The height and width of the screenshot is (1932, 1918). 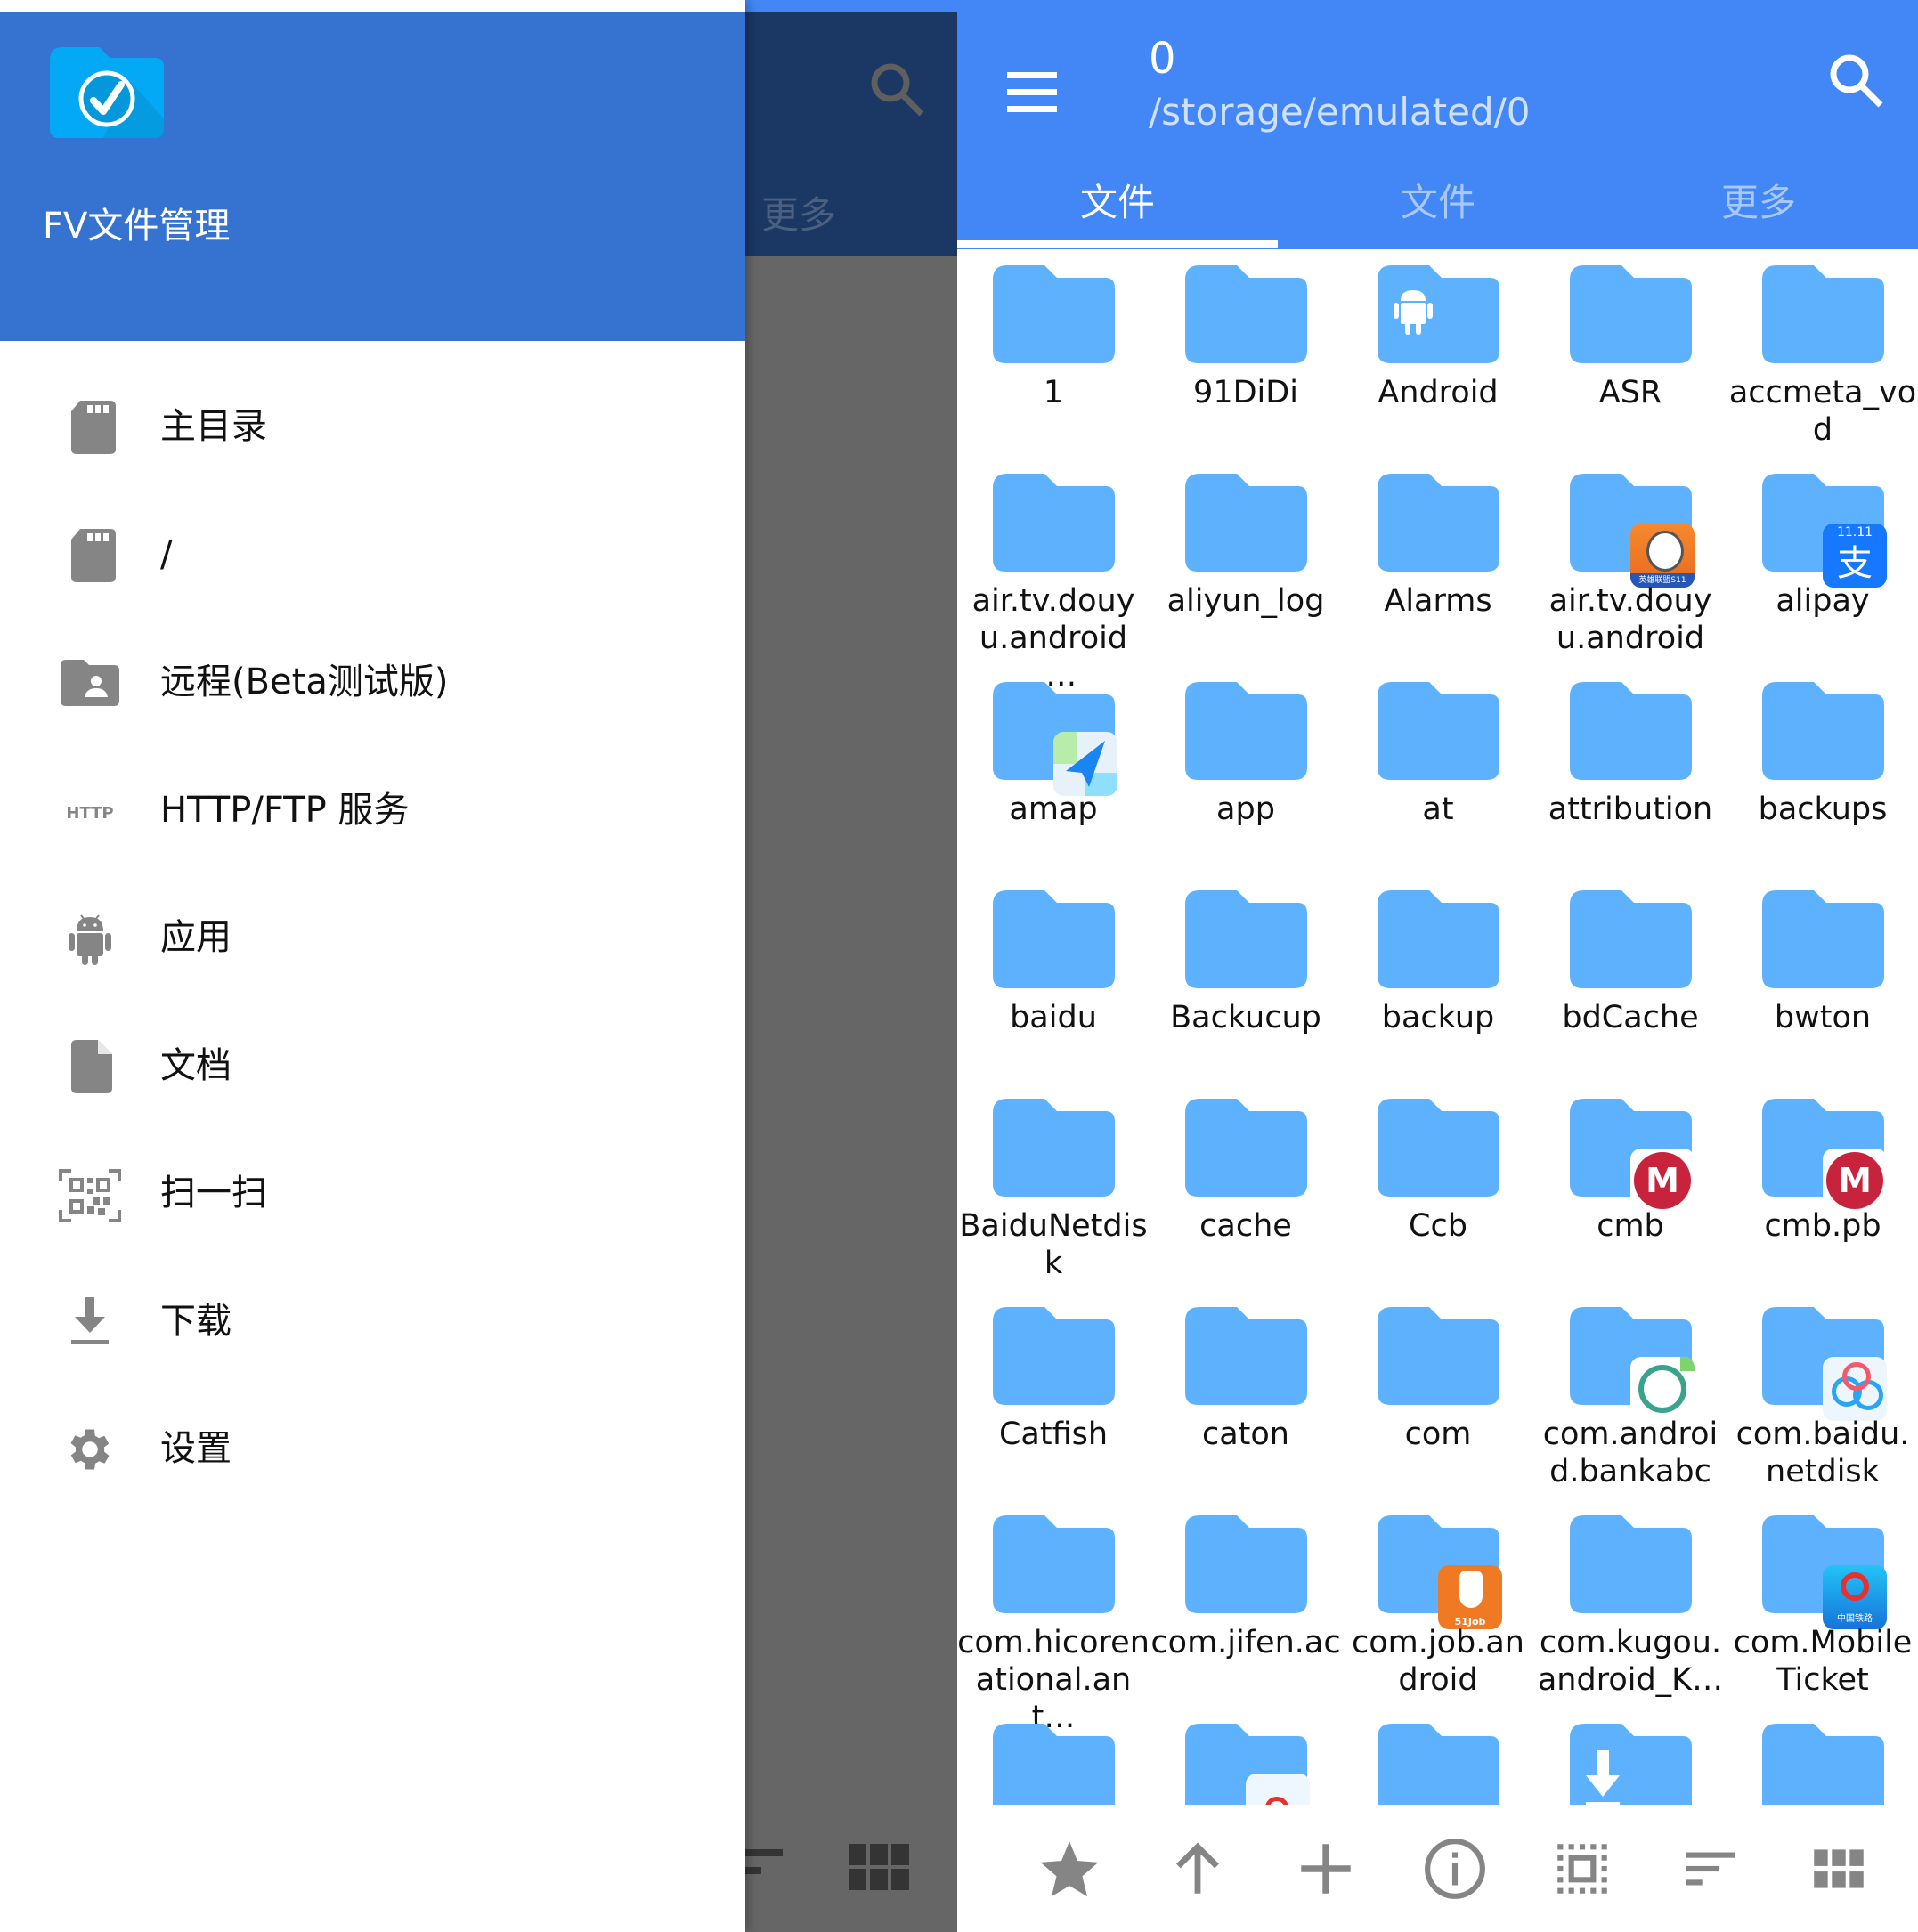 What do you see at coordinates (1340, 112) in the screenshot?
I see `current-path: /storage/emulated/0` at bounding box center [1340, 112].